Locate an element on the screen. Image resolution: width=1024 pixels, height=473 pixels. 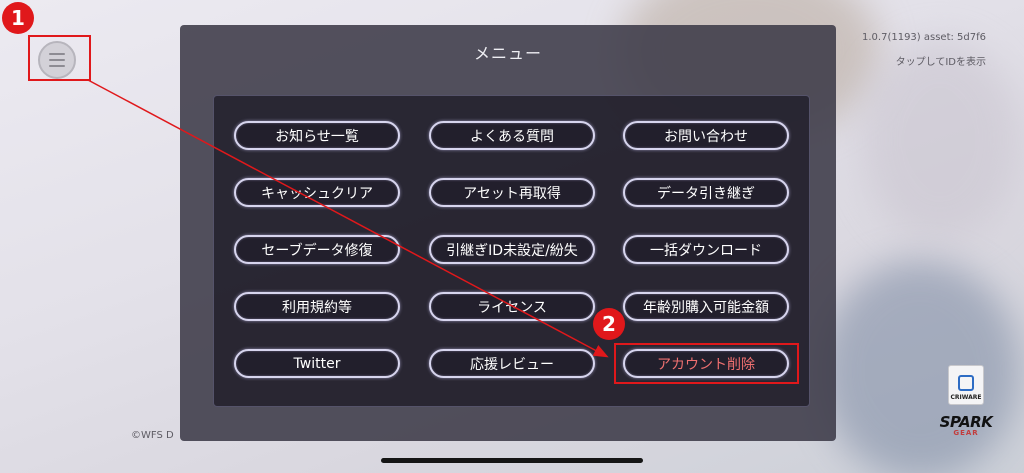
spark-gear-logo: SPARK GEAR is located at coordinates (966, 426).